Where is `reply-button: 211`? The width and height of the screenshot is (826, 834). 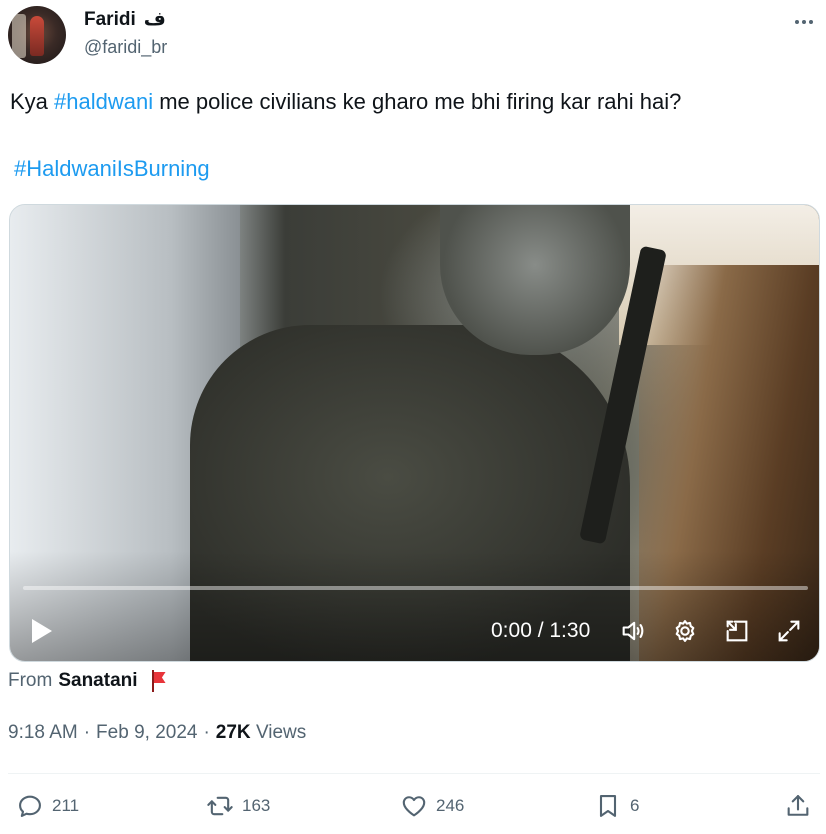 reply-button: 211 is located at coordinates (47, 806).